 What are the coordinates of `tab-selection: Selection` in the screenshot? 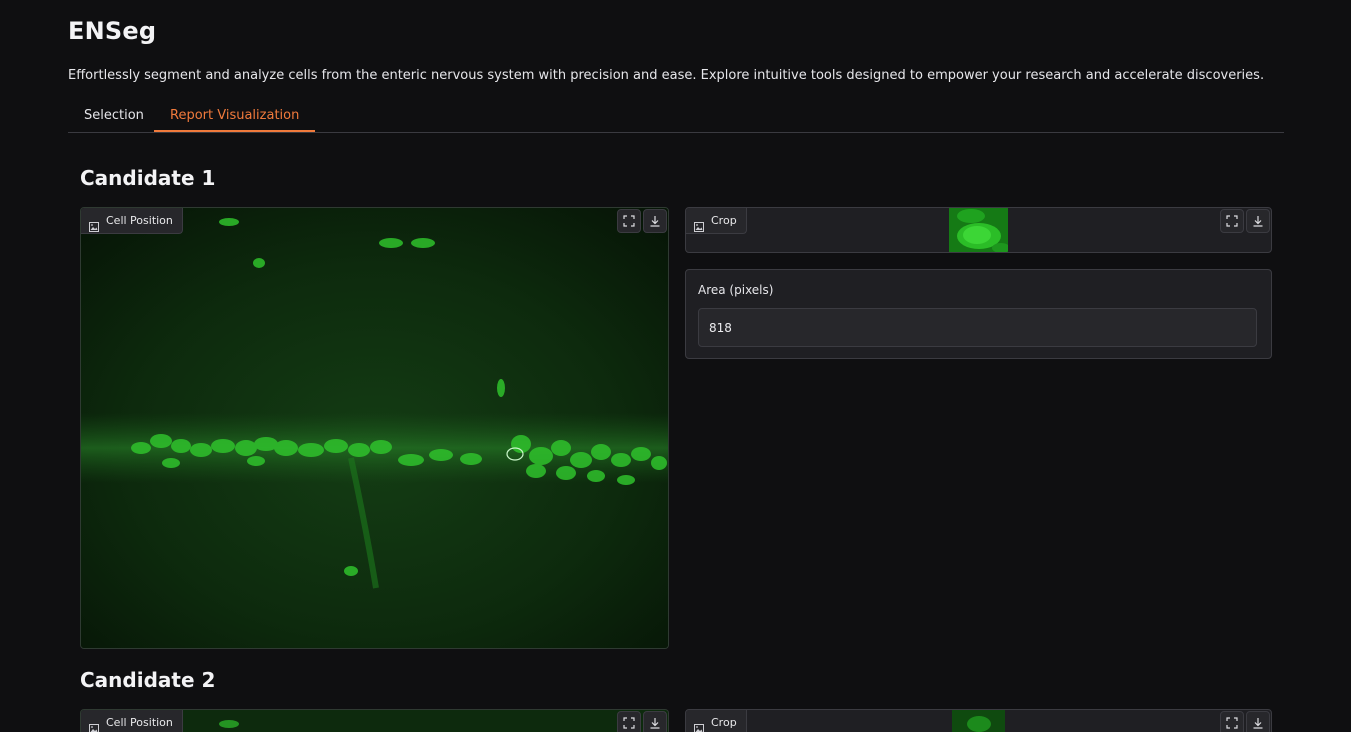 It's located at (114, 116).